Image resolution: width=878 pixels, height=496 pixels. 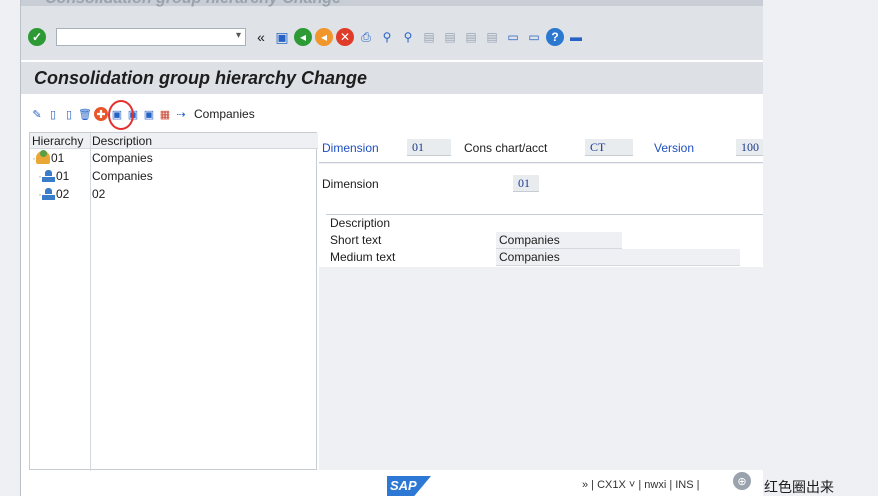 What do you see at coordinates (201, 78) in the screenshot?
I see `page-title: Consolidation group hierarchy Change` at bounding box center [201, 78].